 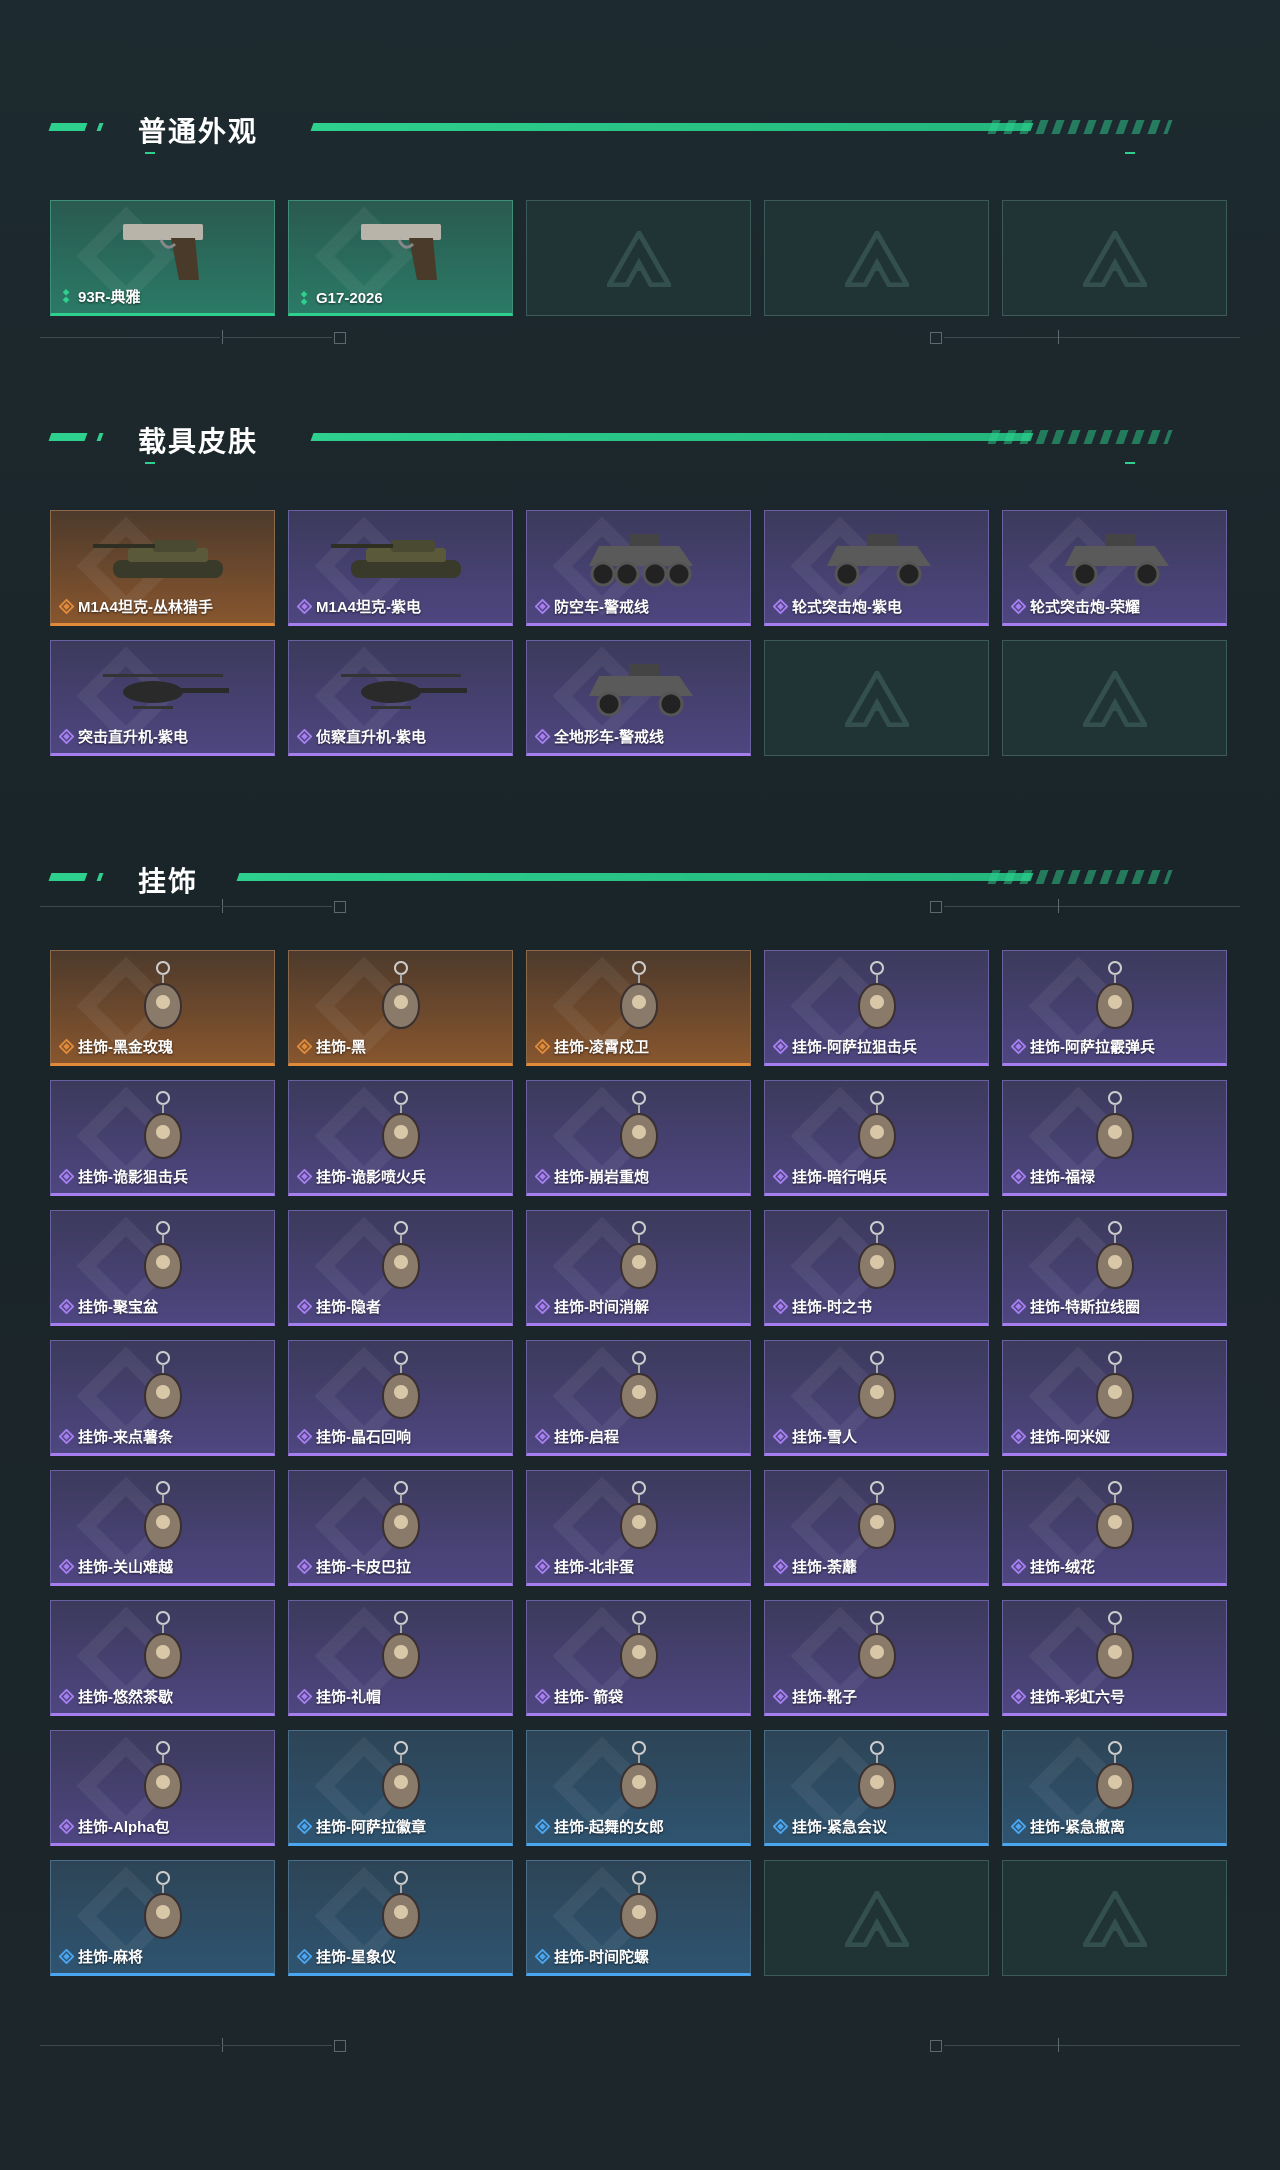 I want to click on item-card: 挂饰-黑, so click(x=400, y=1008).